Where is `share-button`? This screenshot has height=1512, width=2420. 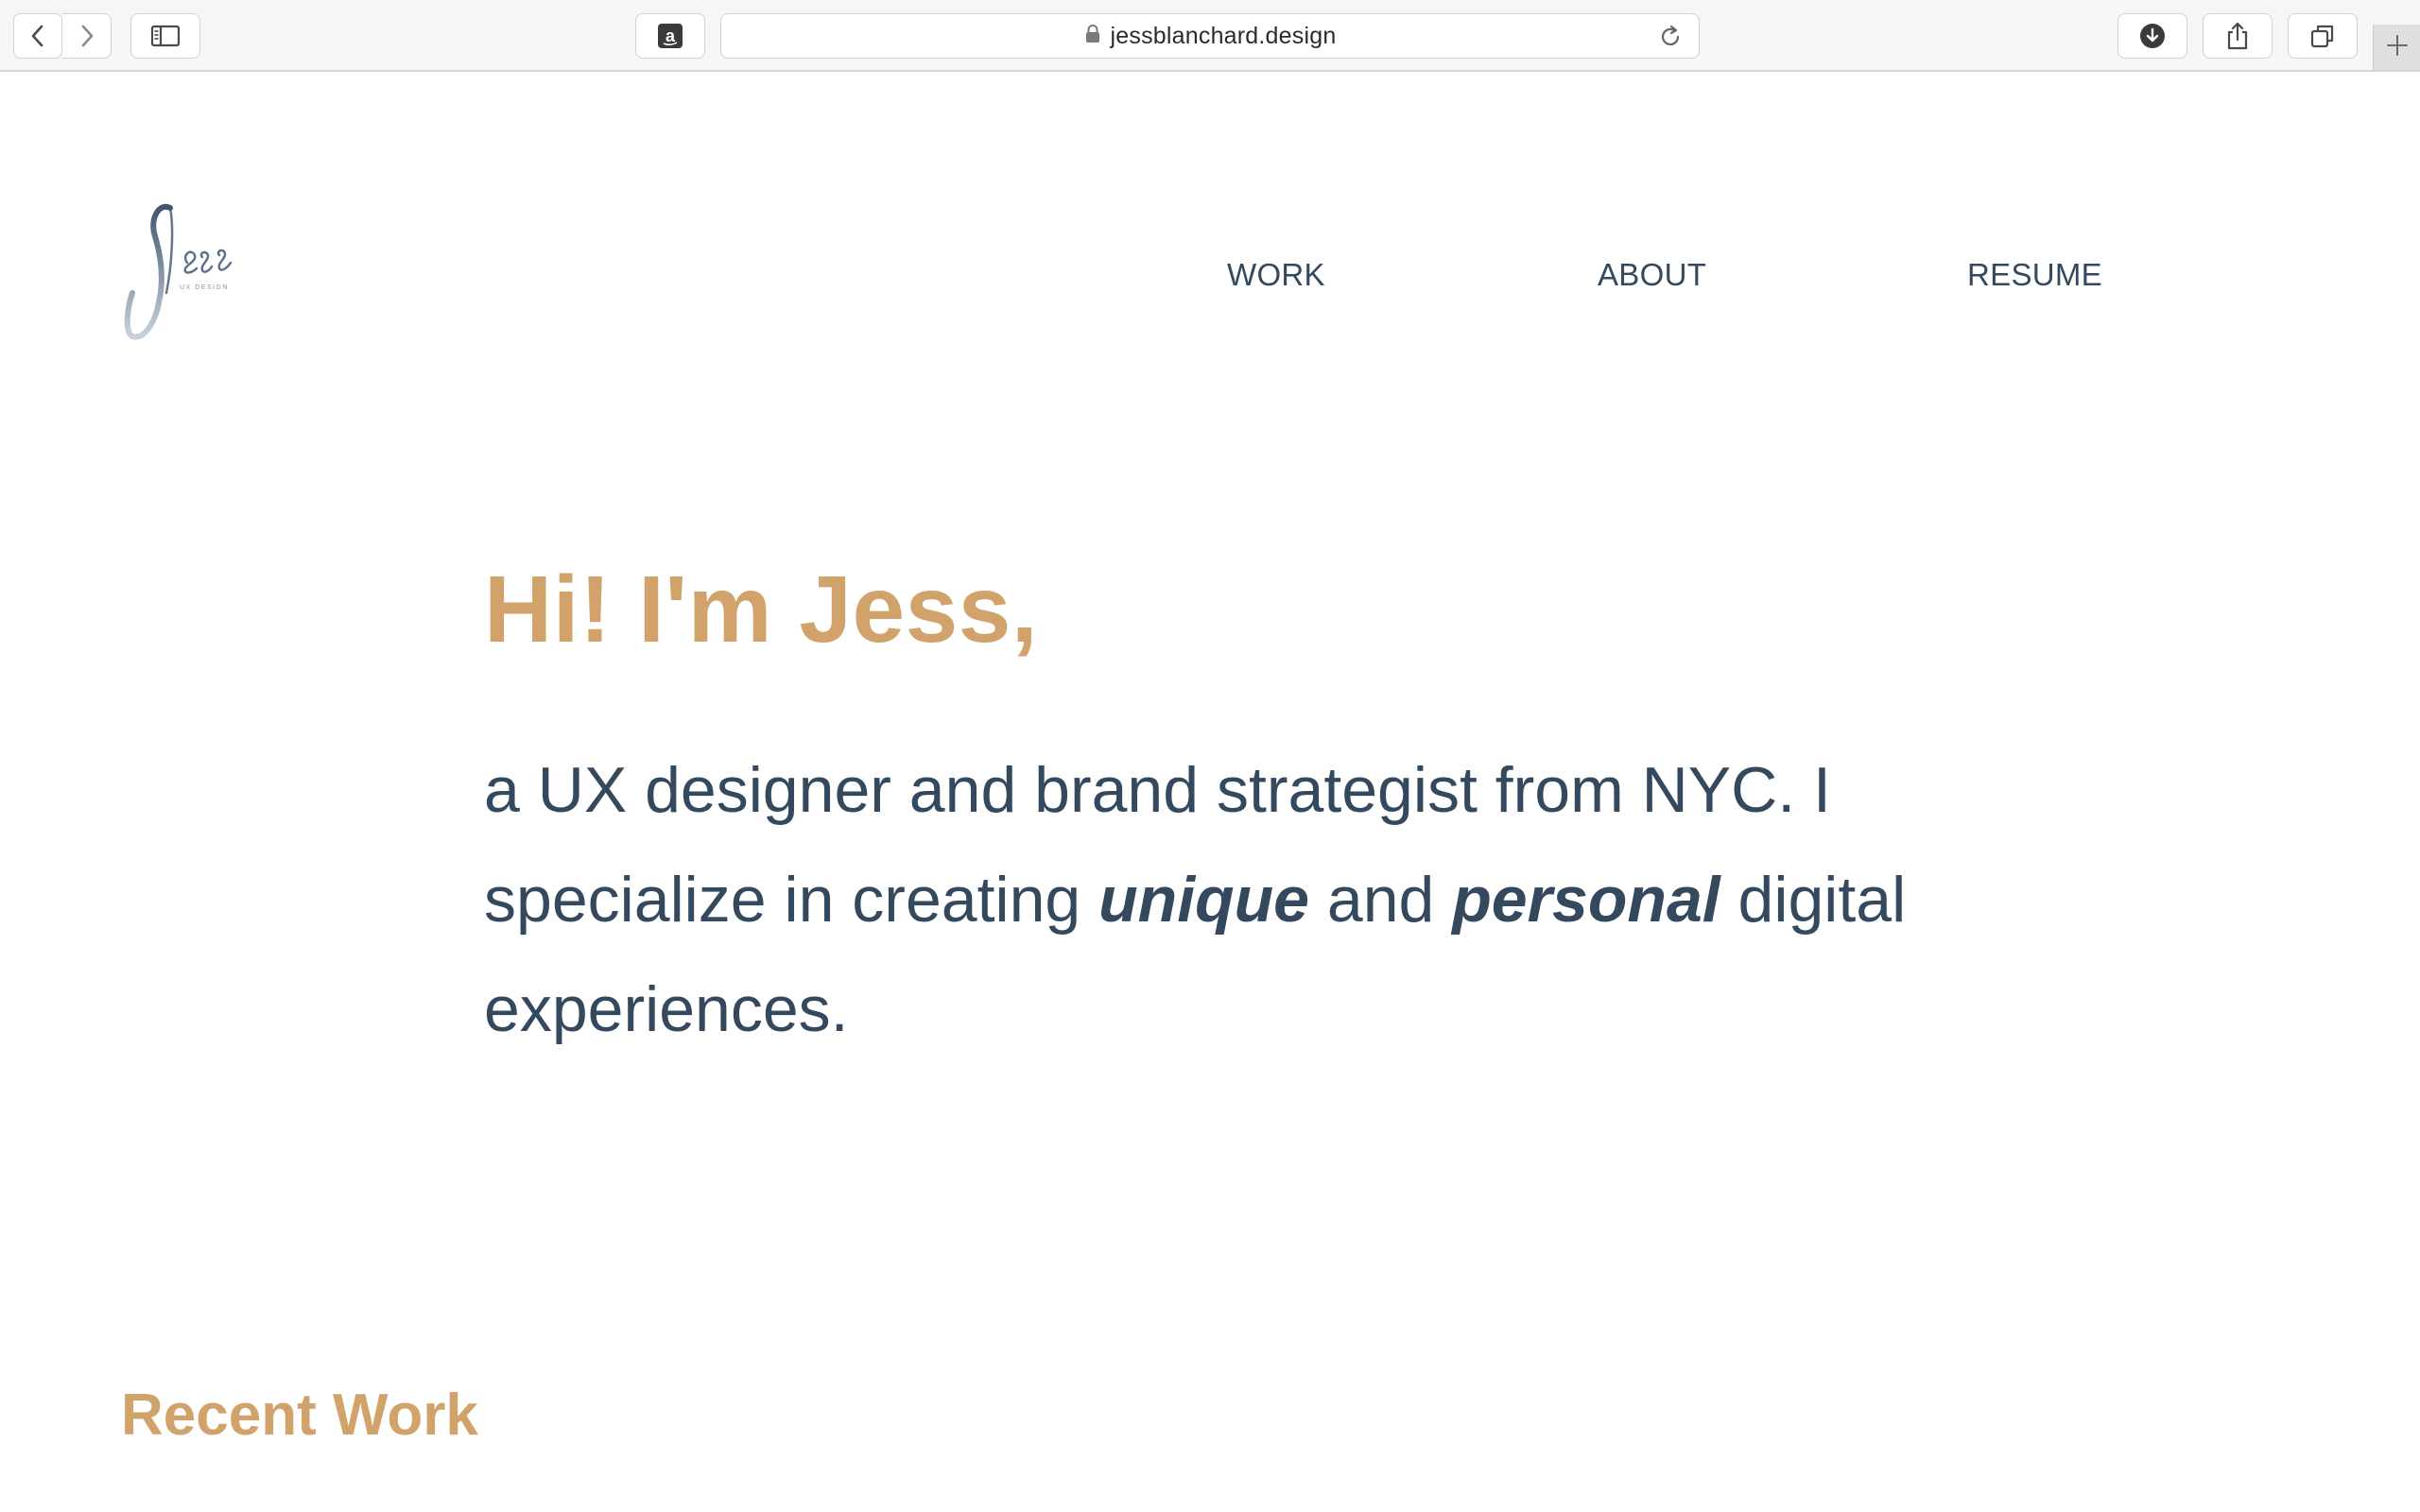
share-button is located at coordinates (2238, 36).